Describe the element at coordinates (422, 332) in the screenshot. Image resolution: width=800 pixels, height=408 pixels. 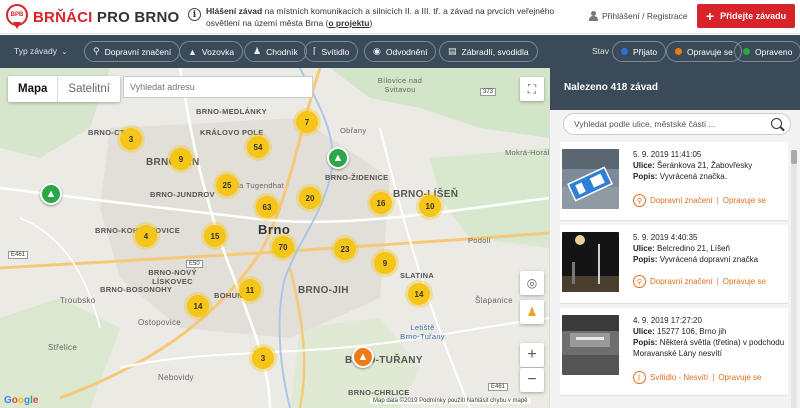
I see `map-label: Letiště Brno-Tuřany` at that location.